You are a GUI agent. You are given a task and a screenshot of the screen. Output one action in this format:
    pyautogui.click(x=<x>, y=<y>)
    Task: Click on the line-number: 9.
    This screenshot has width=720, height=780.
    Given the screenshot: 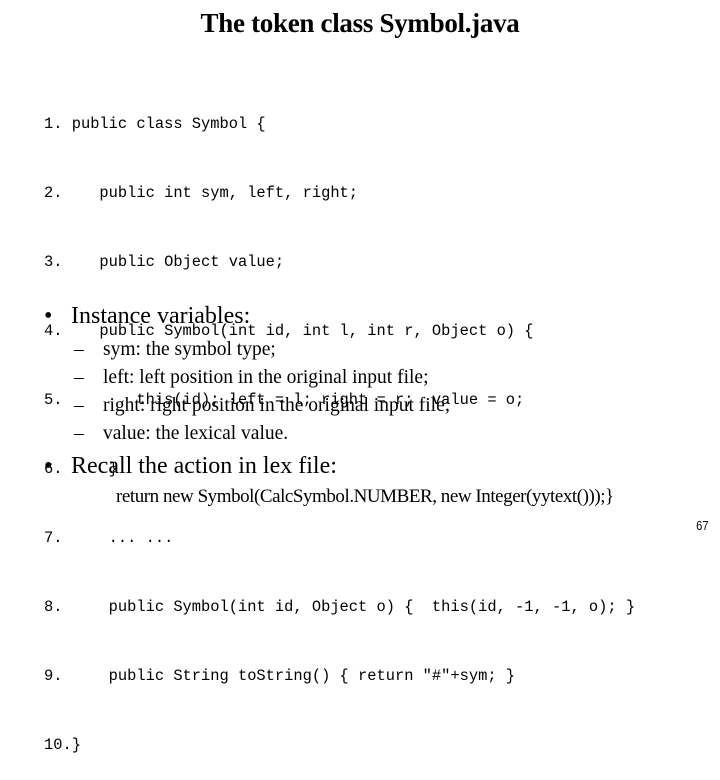 What is the action you would take?
    pyautogui.click(x=58, y=676)
    